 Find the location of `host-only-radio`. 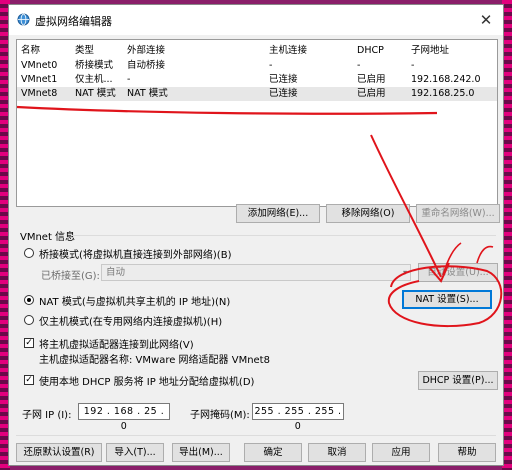

host-only-radio is located at coordinates (29, 320).